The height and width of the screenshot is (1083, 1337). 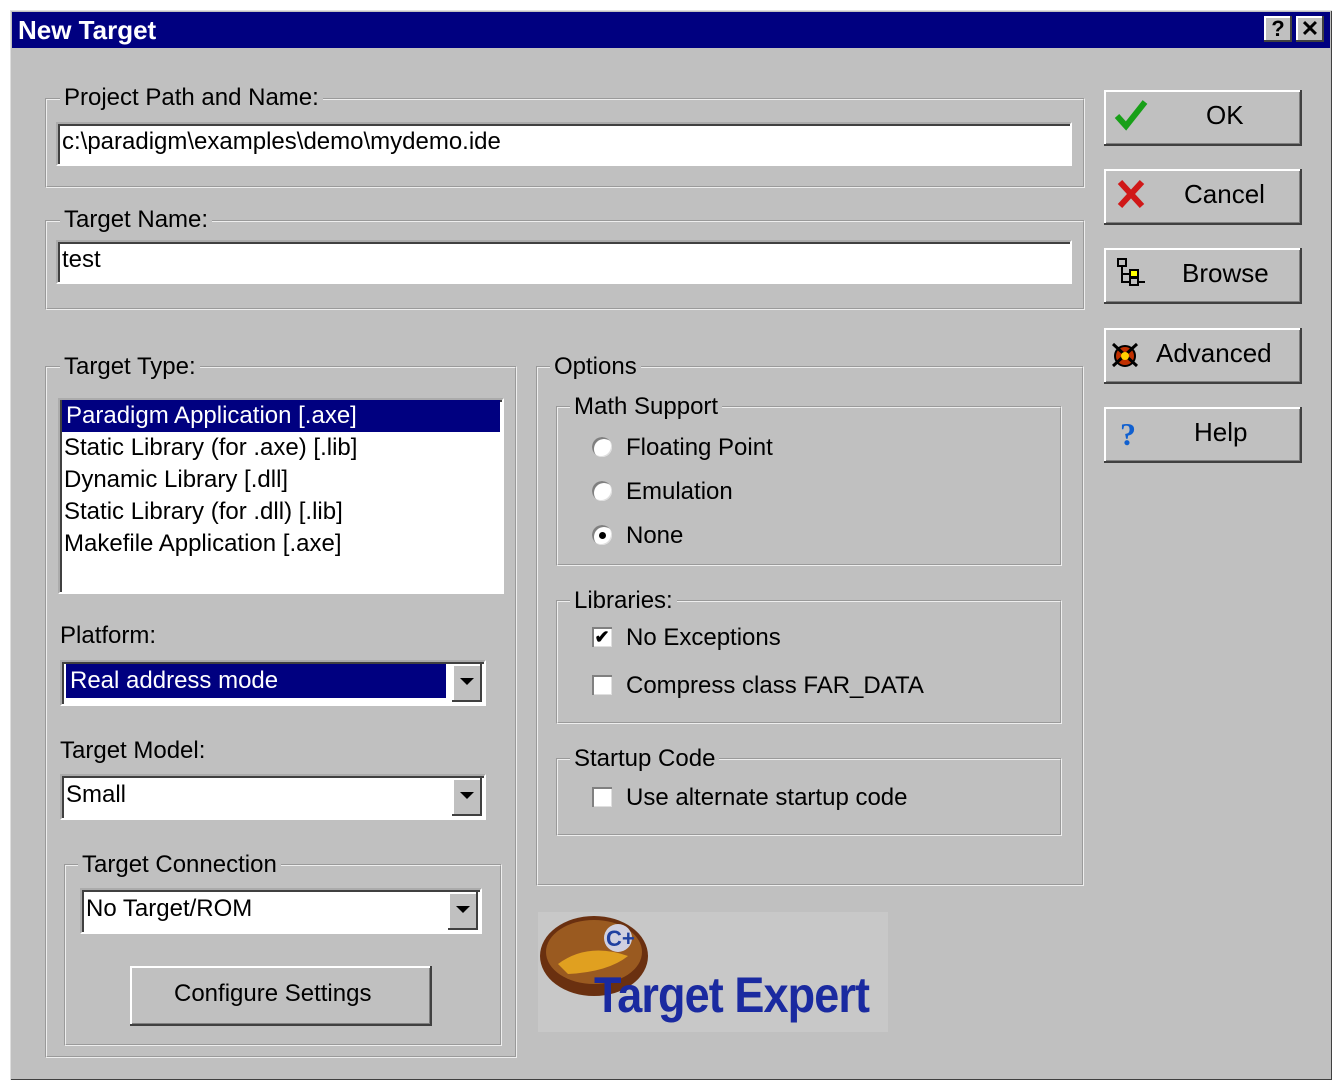 I want to click on math-support-legend: Math Support, so click(x=646, y=407).